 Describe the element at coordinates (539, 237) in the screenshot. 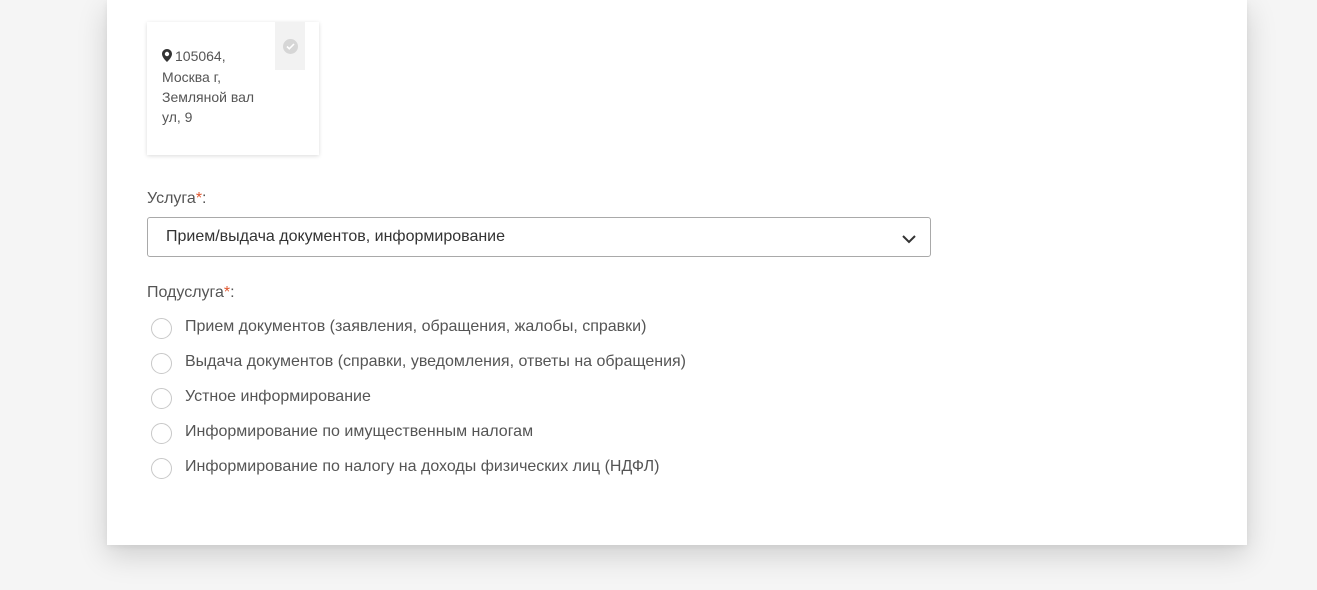

I see `service-select: Прием/выдача документов, информирование` at that location.